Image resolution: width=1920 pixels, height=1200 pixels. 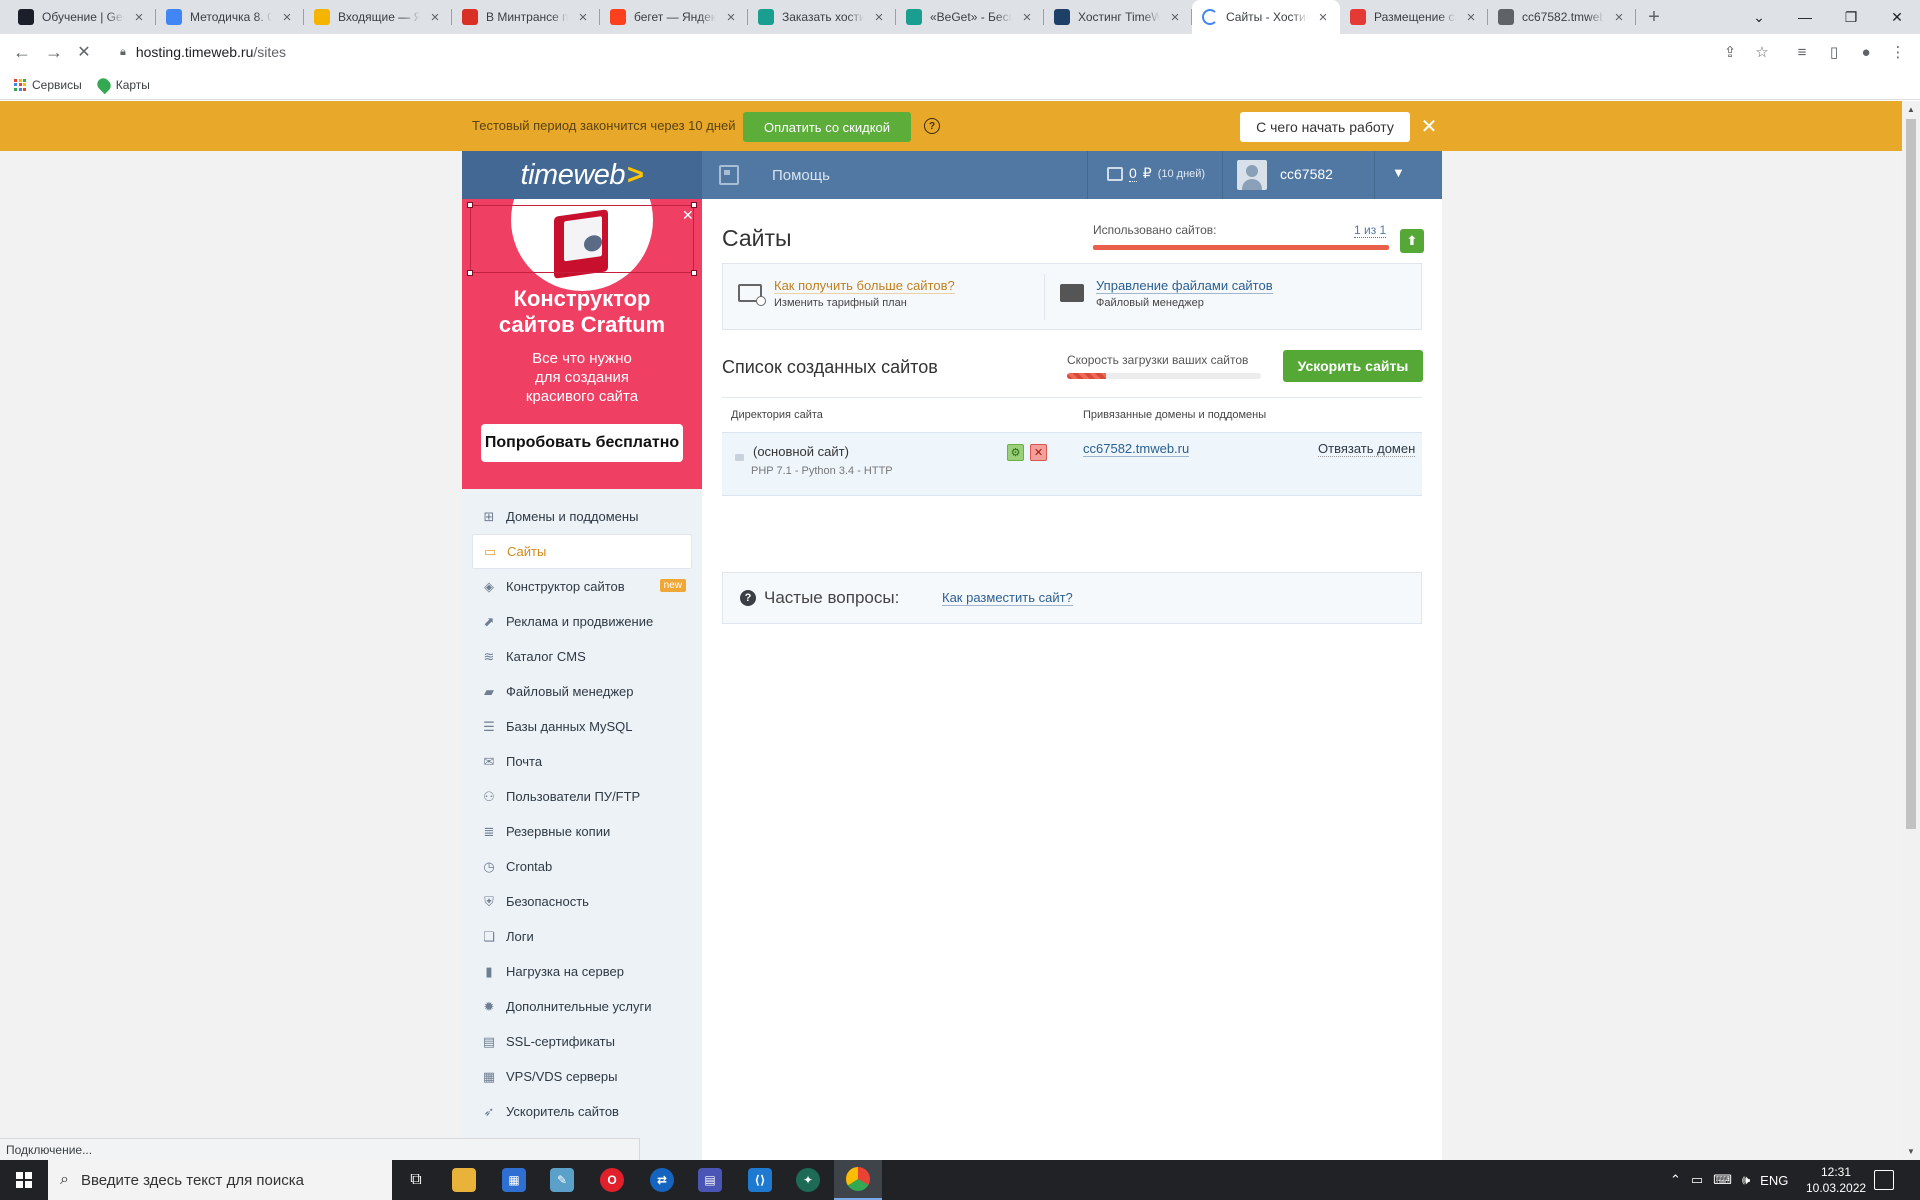 What do you see at coordinates (582, 443) in the screenshot?
I see `try-free-button: Попробовать бесплатно` at bounding box center [582, 443].